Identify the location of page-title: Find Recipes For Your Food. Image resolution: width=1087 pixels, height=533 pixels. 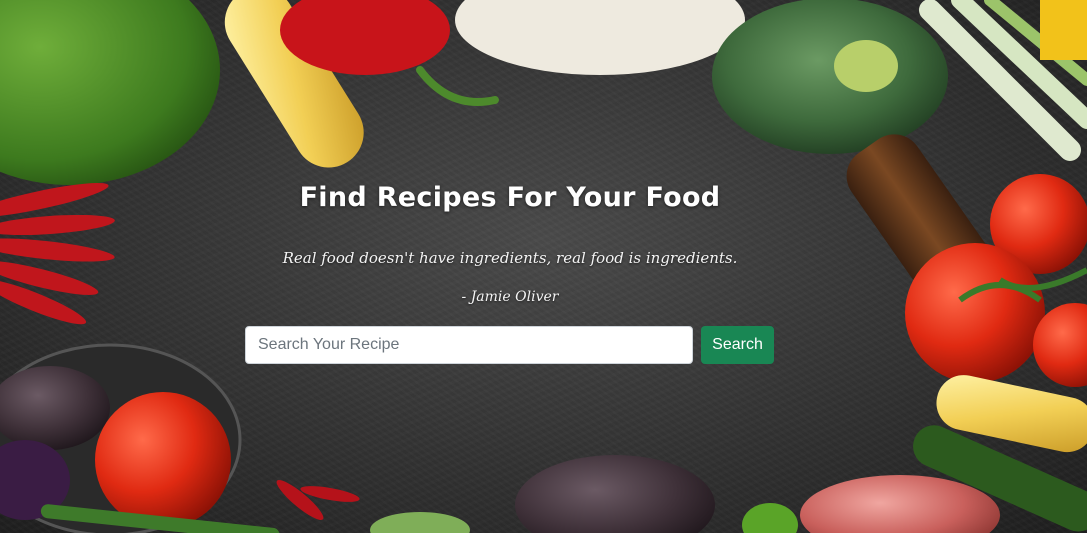
(510, 197).